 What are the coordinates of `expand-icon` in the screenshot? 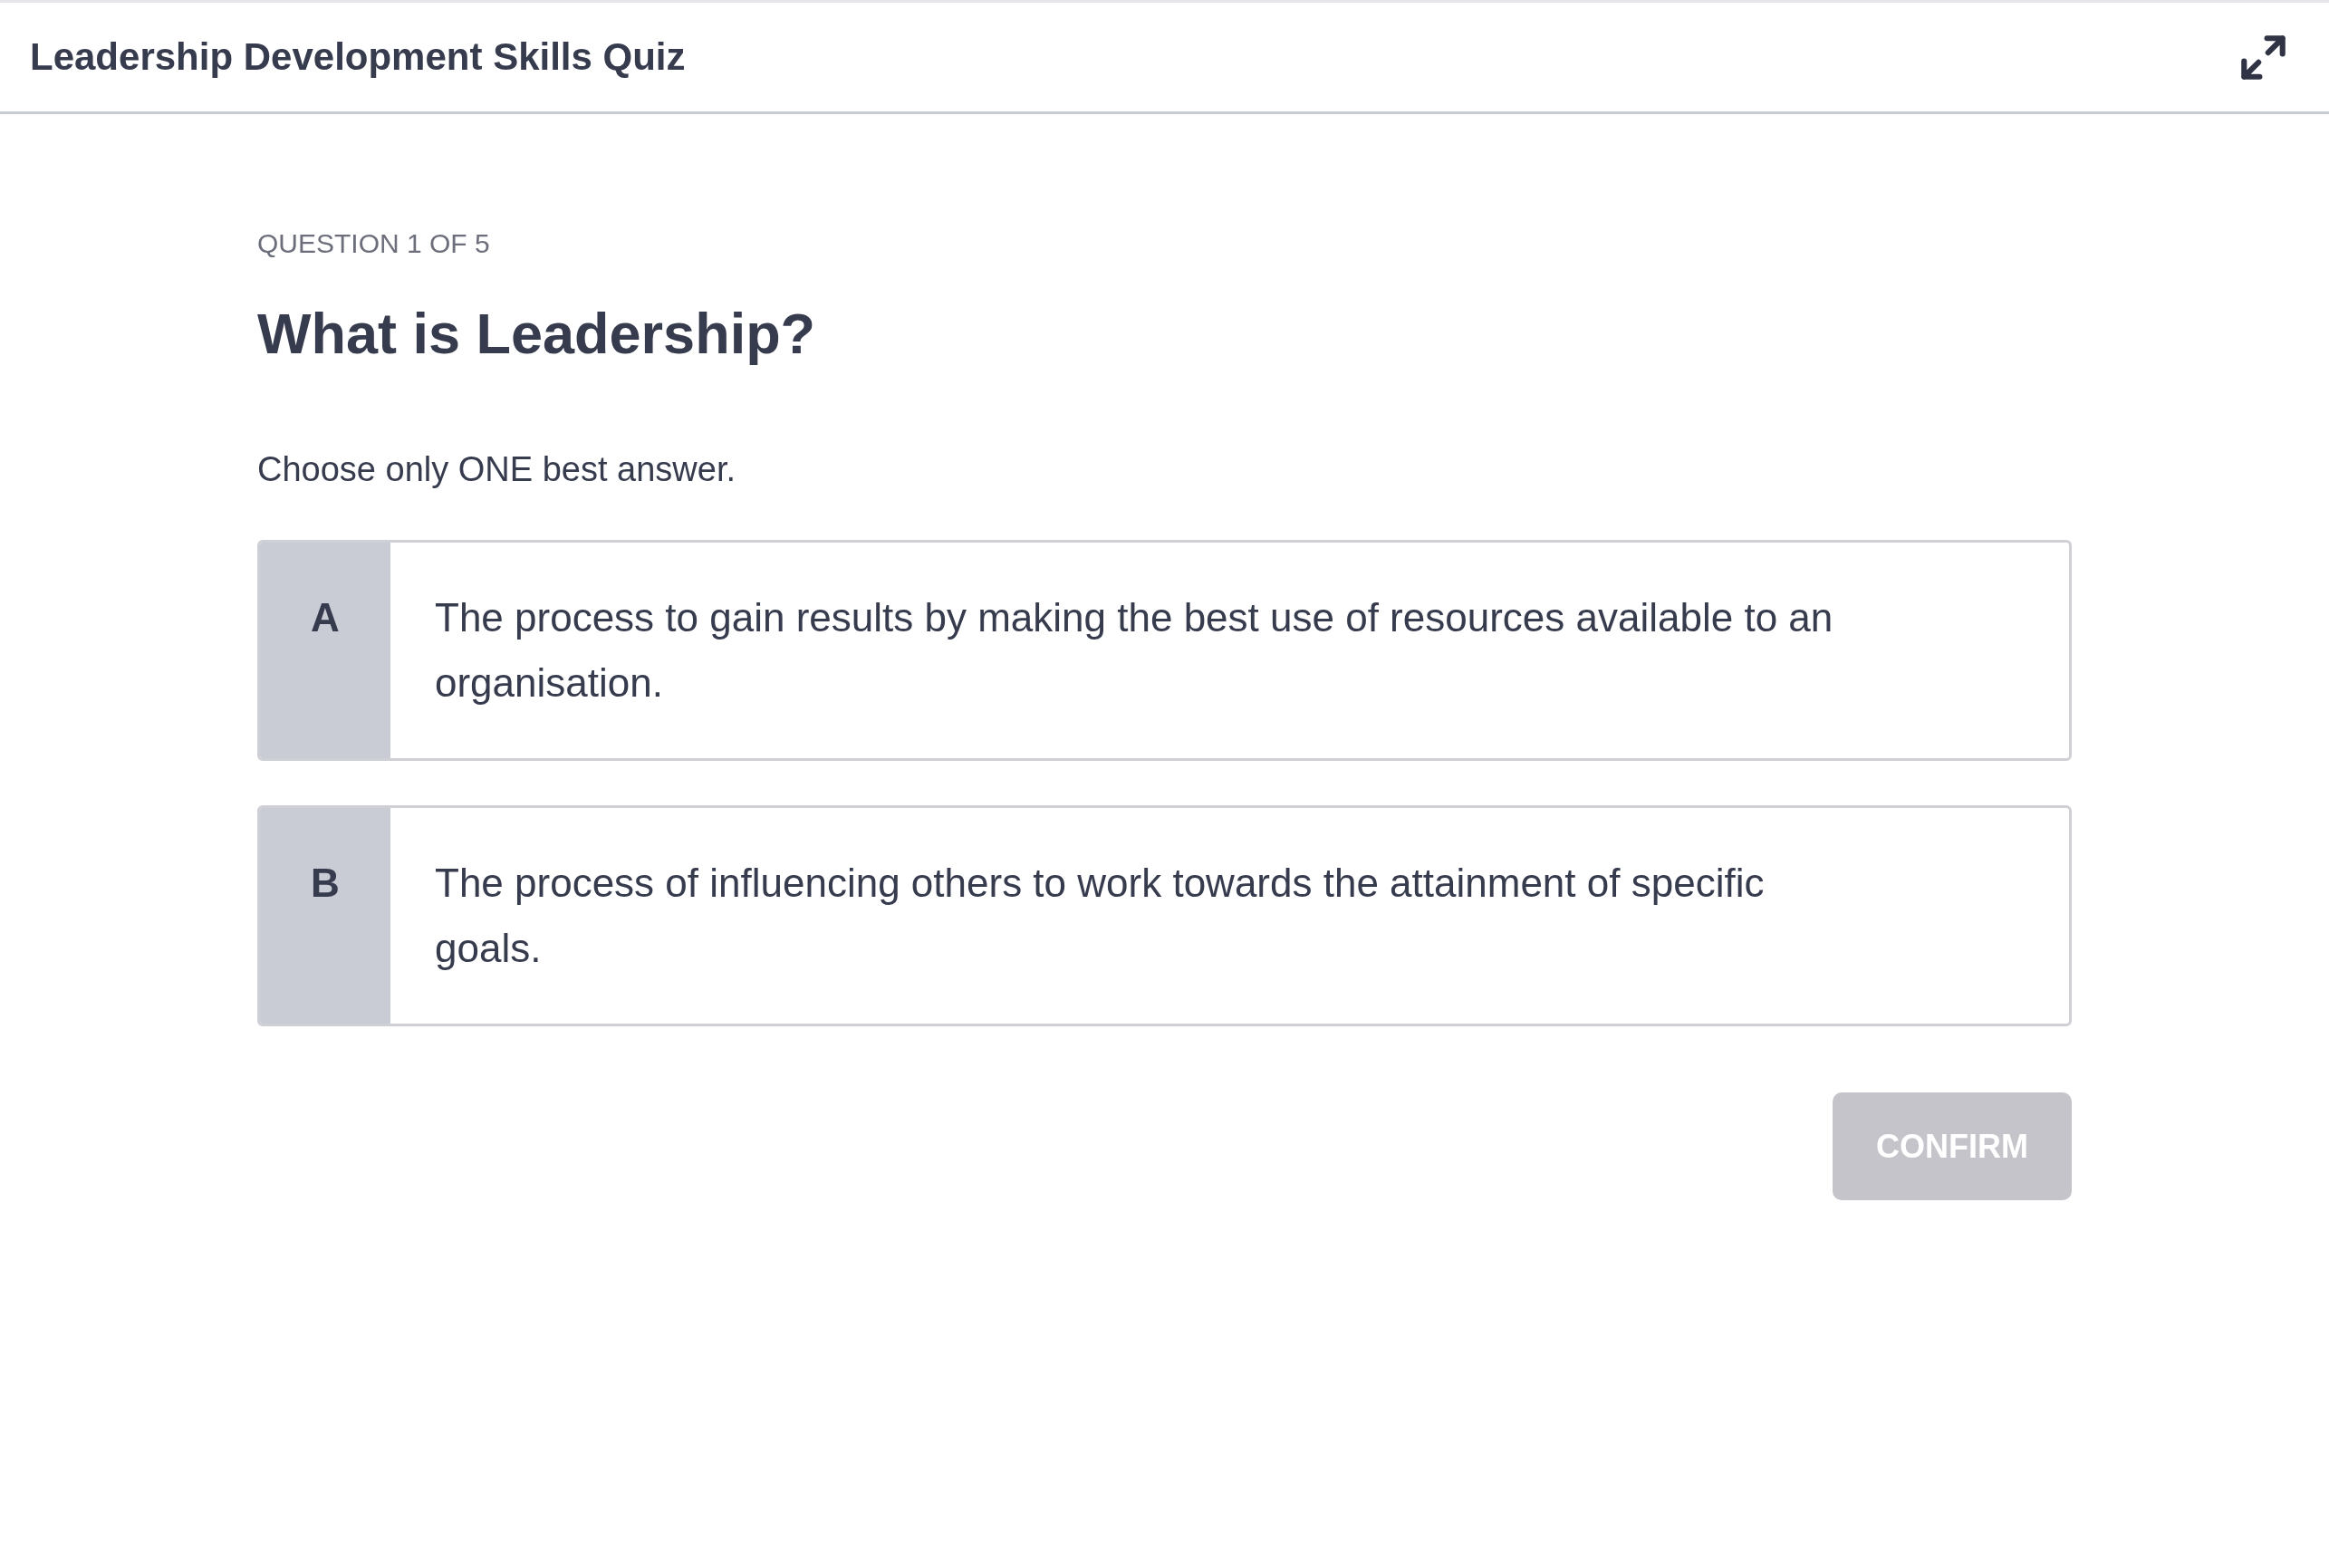 It's located at (2264, 57).